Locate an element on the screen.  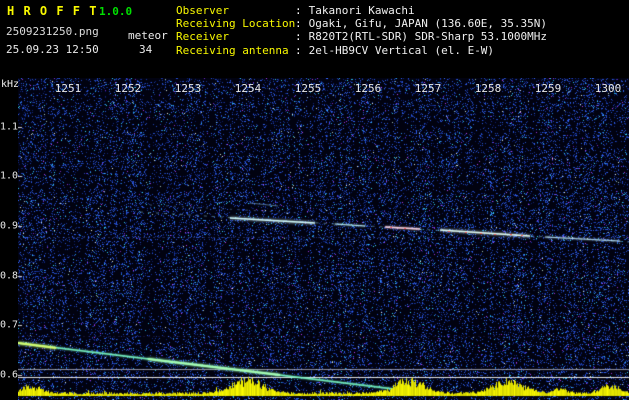
info-label: Receiving antenna is located at coordinates (232, 50).